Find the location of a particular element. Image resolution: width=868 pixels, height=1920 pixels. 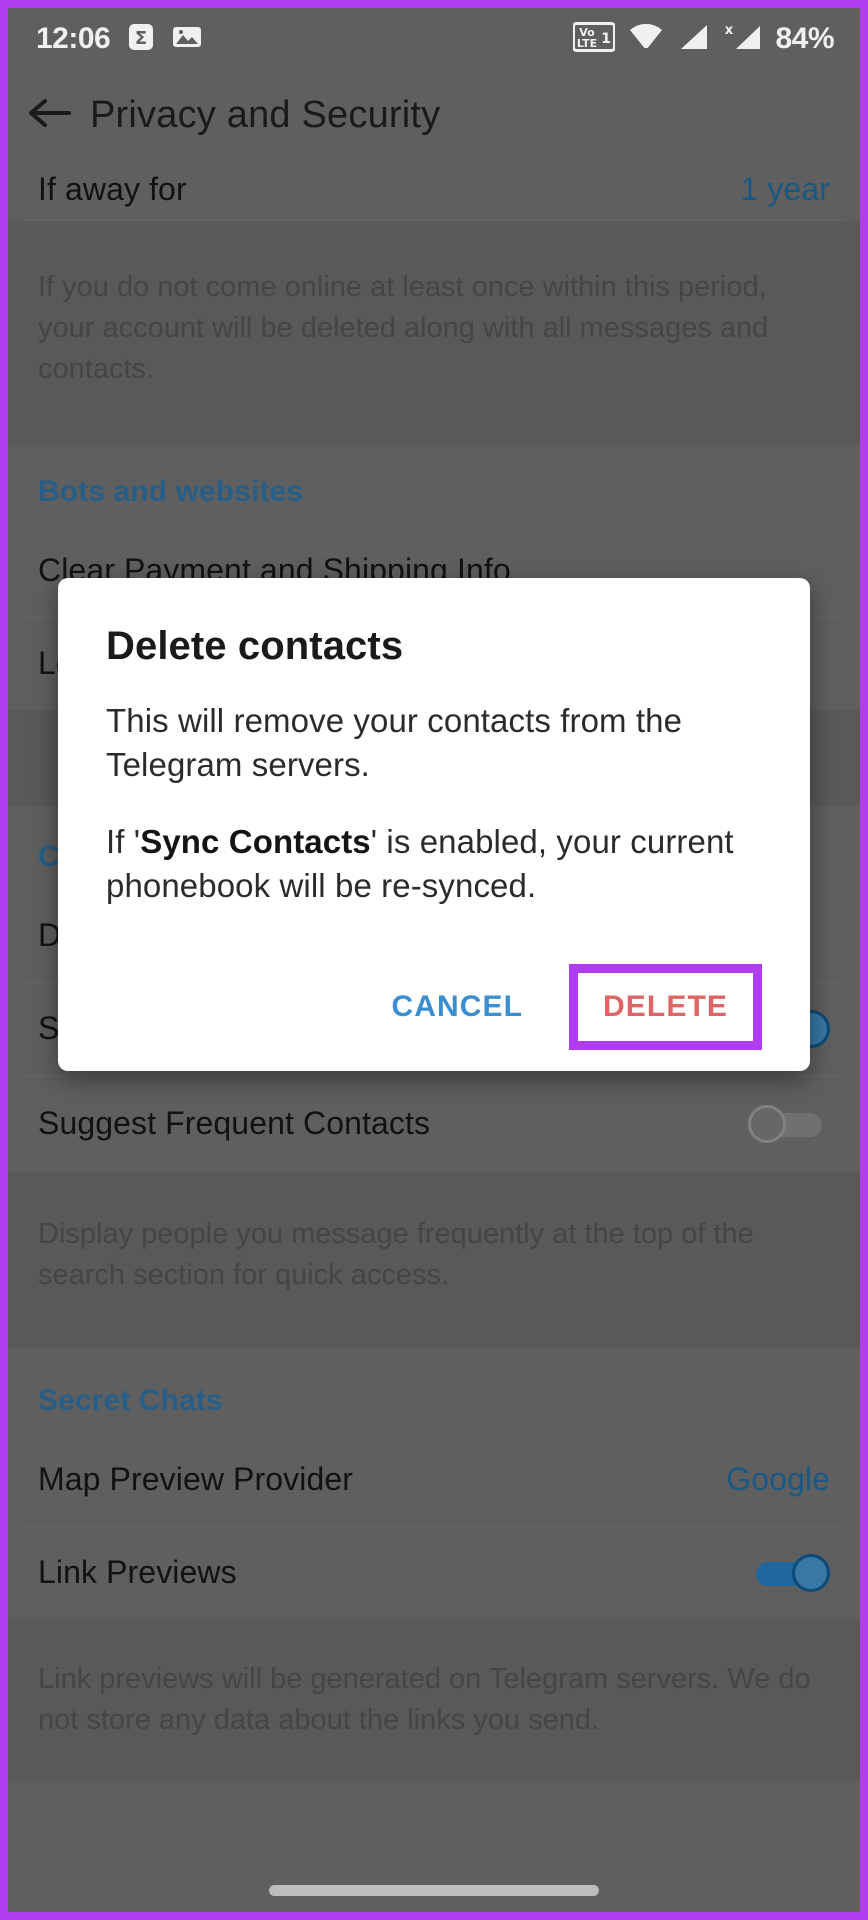

row-suggest-frequent-contacts: Suggest Frequent Contacts is located at coordinates (434, 1124).